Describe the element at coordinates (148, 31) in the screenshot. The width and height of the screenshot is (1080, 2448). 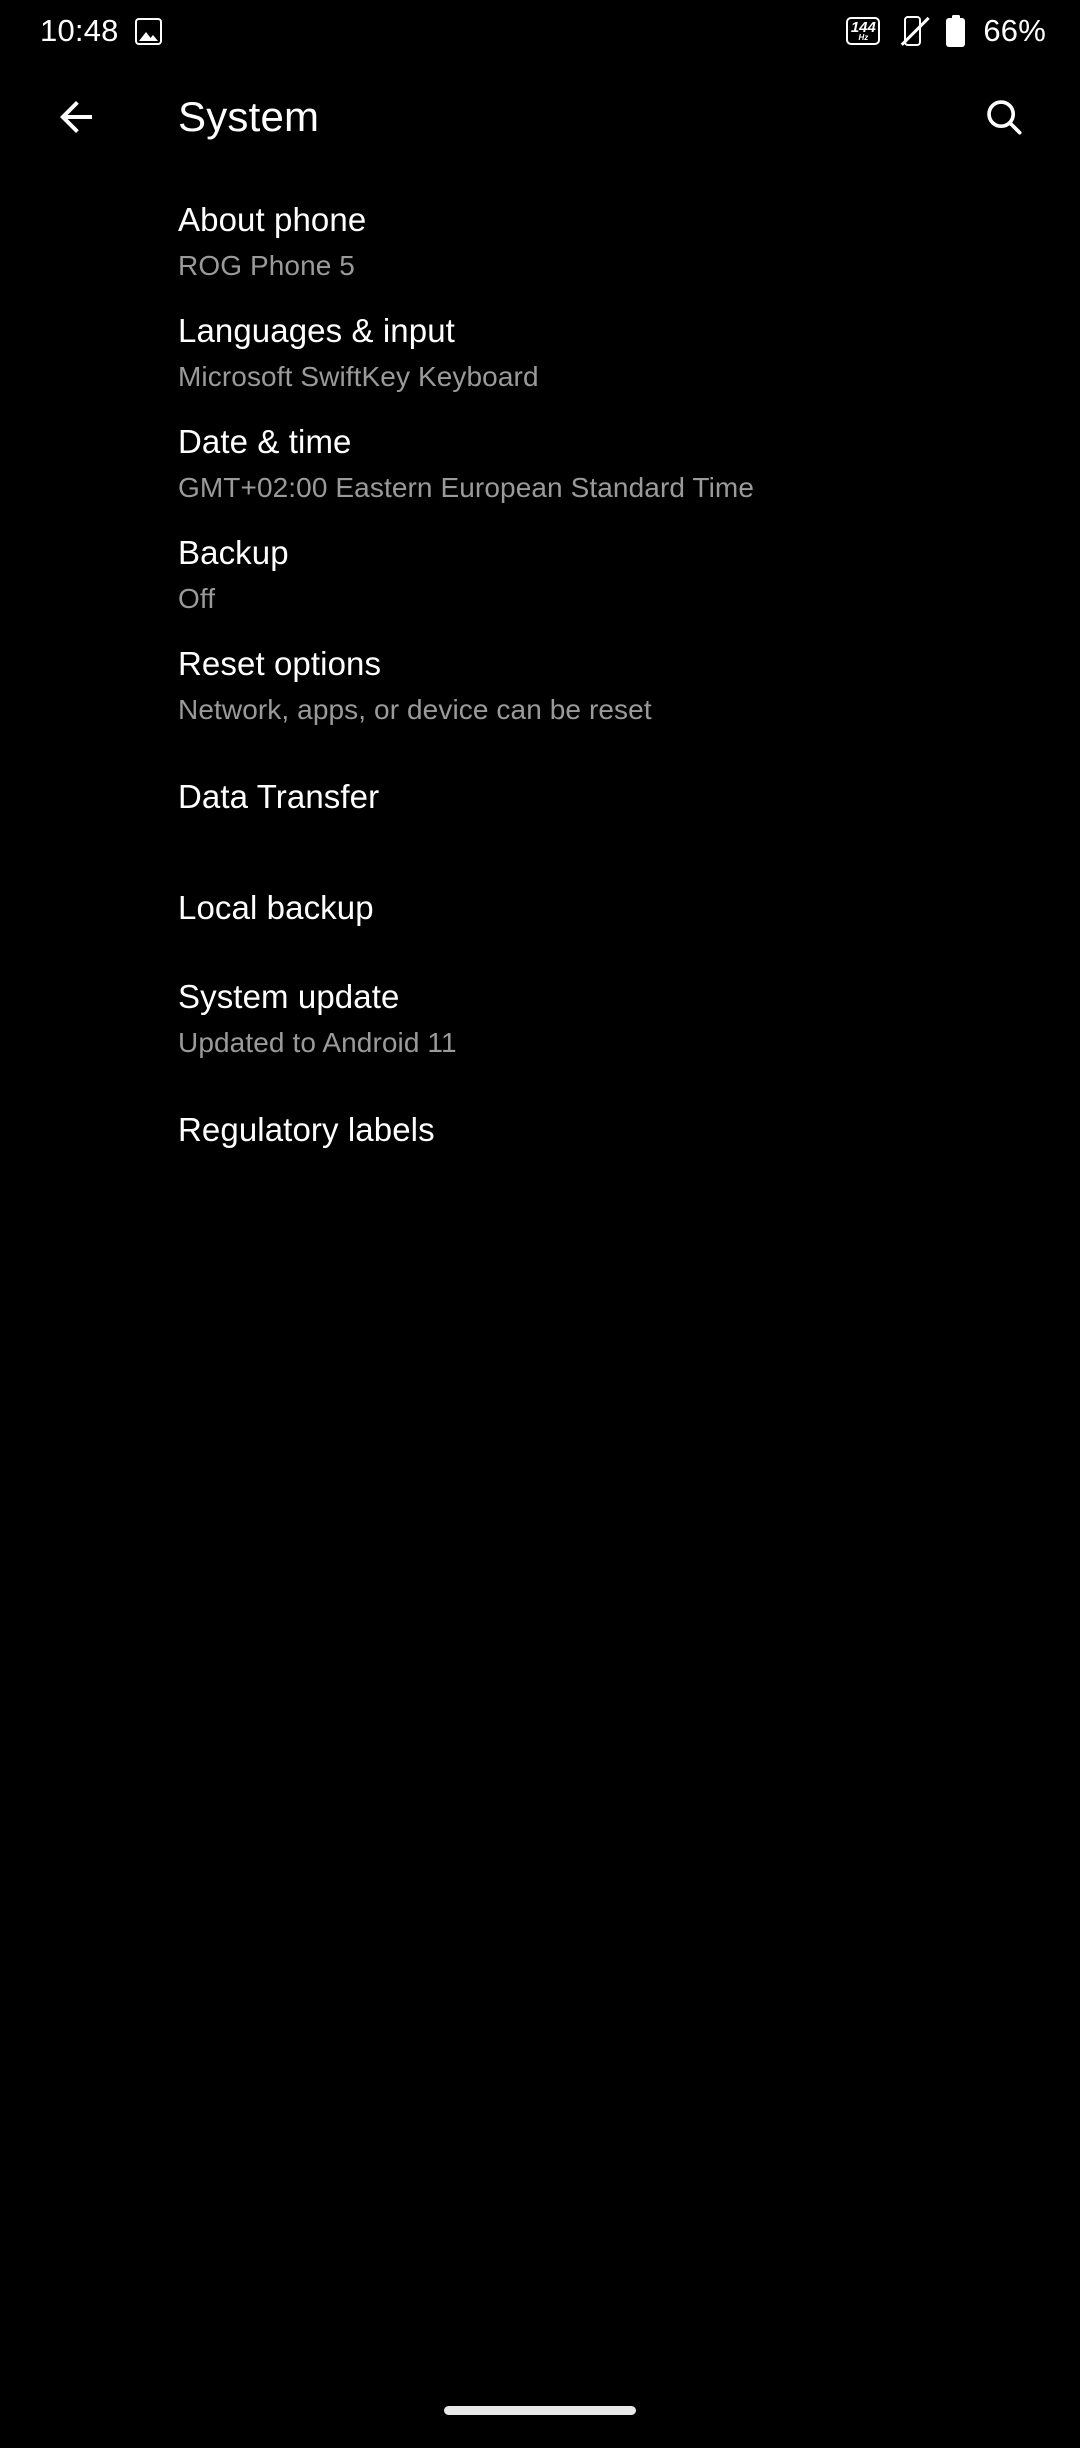
I see `photo-icon` at that location.